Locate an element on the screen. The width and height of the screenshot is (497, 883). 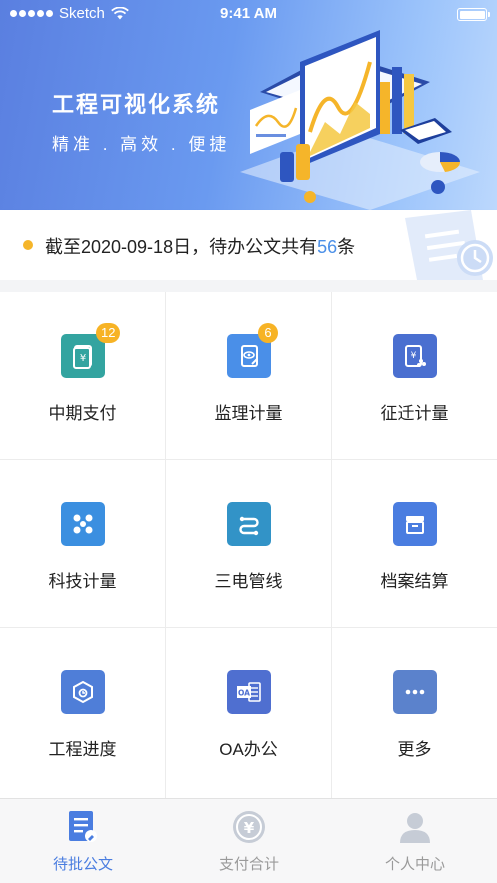
tab-pending-documents: 待批公文 is located at coordinates (83, 841).